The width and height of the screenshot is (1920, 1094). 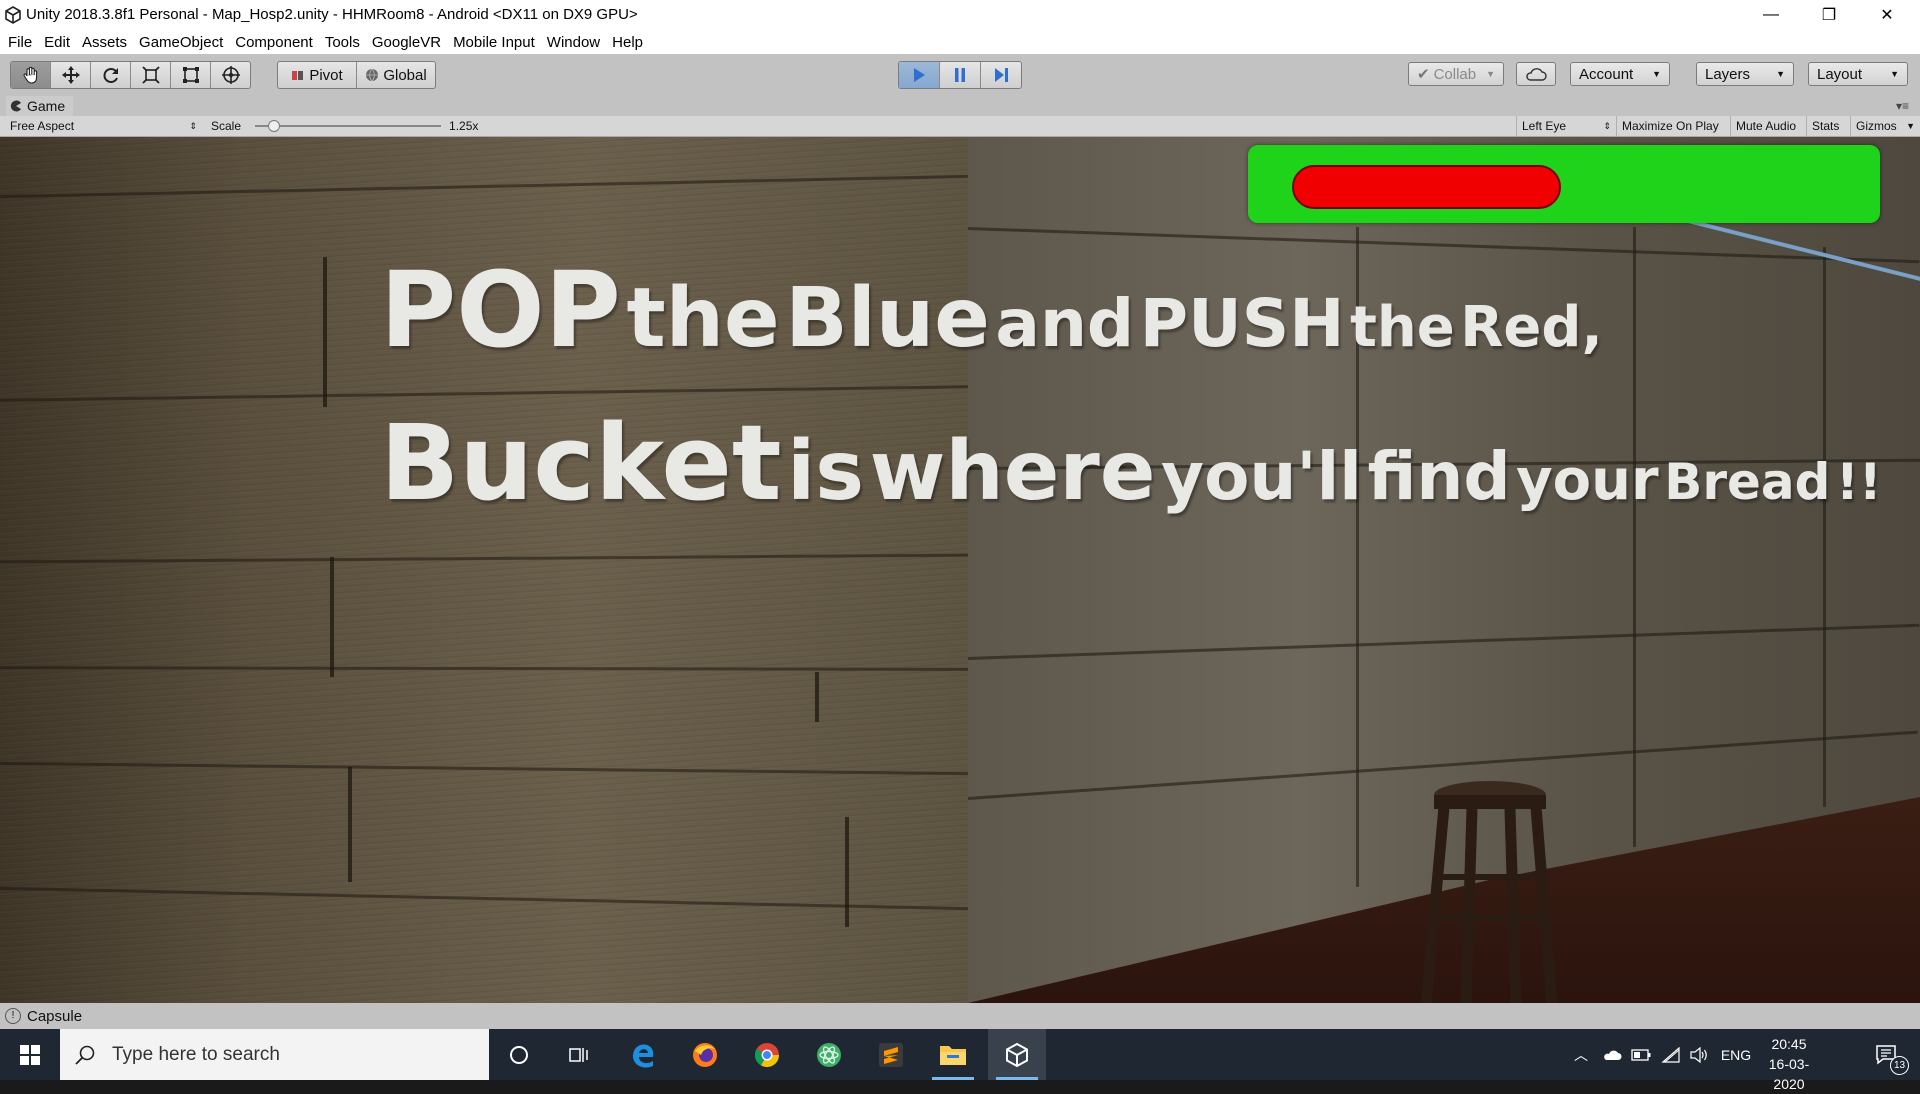 I want to click on wall-word: you'll, so click(x=1261, y=476).